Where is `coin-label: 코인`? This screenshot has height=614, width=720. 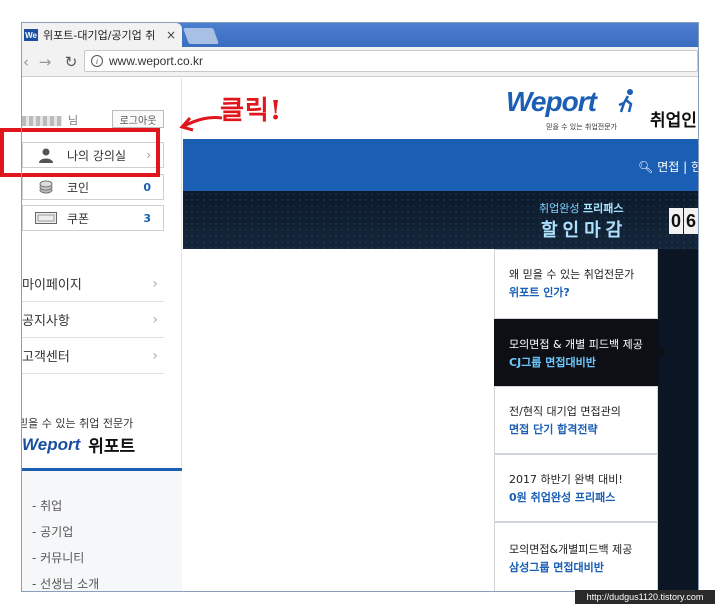
coin-label: 코인 is located at coordinates (78, 187).